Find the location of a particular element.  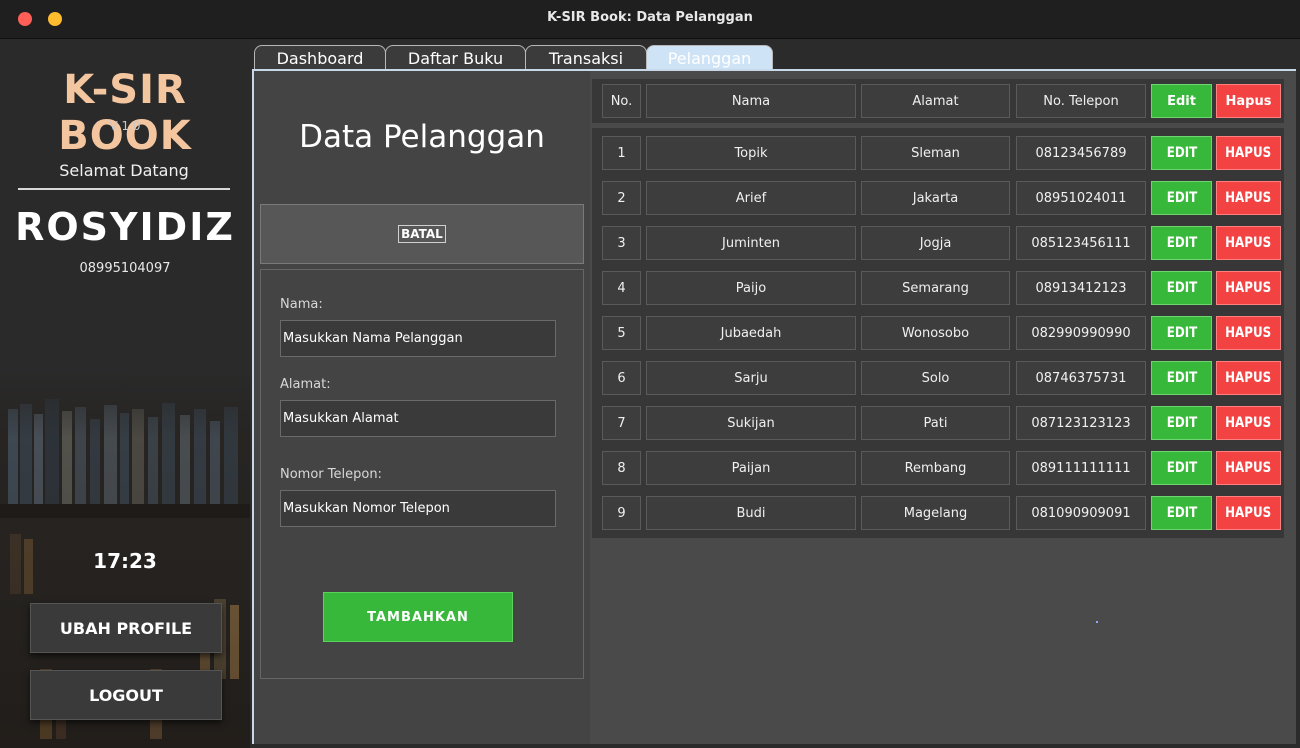

cell-nama: Paijo is located at coordinates (751, 288).